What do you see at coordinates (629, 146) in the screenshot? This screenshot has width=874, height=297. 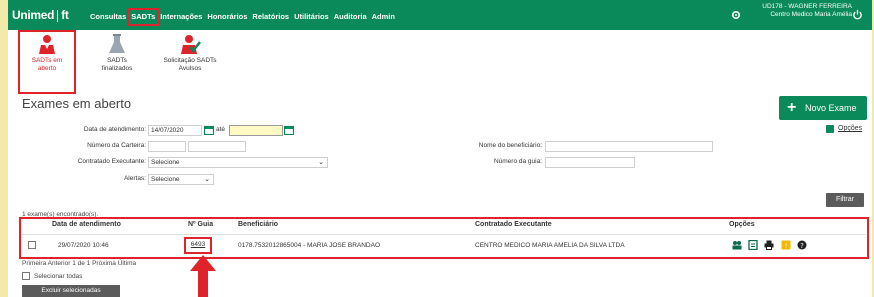 I see `beneficiary-input` at bounding box center [629, 146].